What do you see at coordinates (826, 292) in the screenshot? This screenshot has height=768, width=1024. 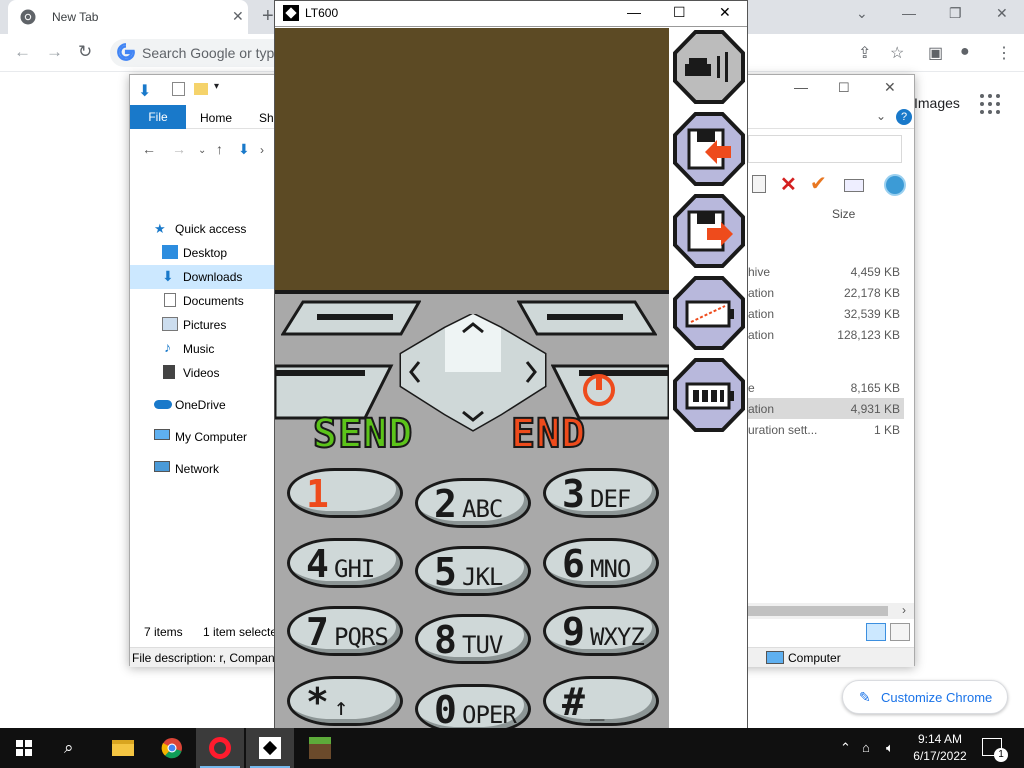 I see `file-row: ation 22,178 KB` at bounding box center [826, 292].